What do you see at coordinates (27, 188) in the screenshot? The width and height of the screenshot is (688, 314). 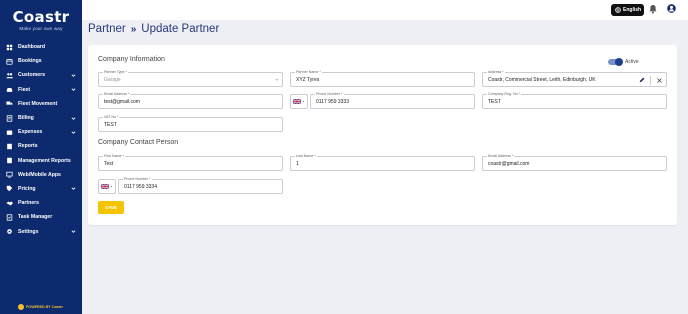 I see `sidebar-item-label: Pricing` at bounding box center [27, 188].